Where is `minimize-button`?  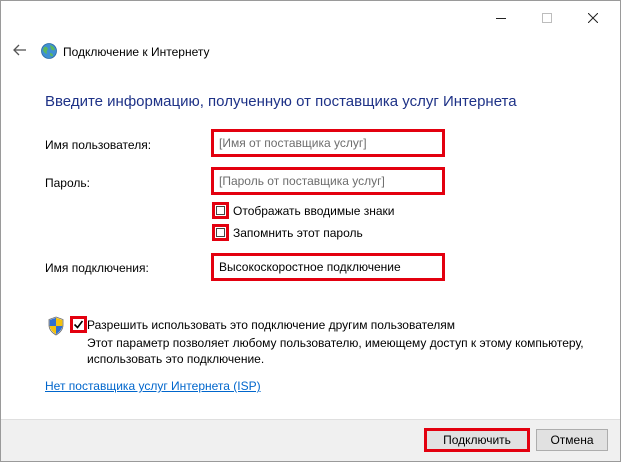
minimize-button is located at coordinates (501, 18).